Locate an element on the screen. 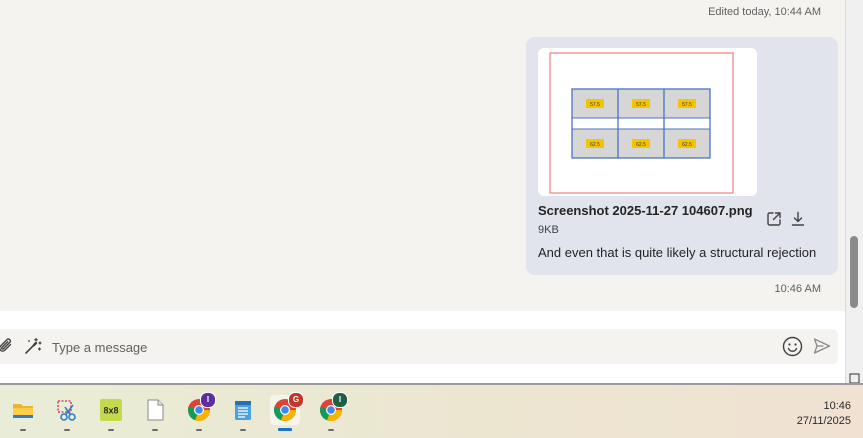 The height and width of the screenshot is (438, 863). taskbar-notepad is located at coordinates (243, 413).